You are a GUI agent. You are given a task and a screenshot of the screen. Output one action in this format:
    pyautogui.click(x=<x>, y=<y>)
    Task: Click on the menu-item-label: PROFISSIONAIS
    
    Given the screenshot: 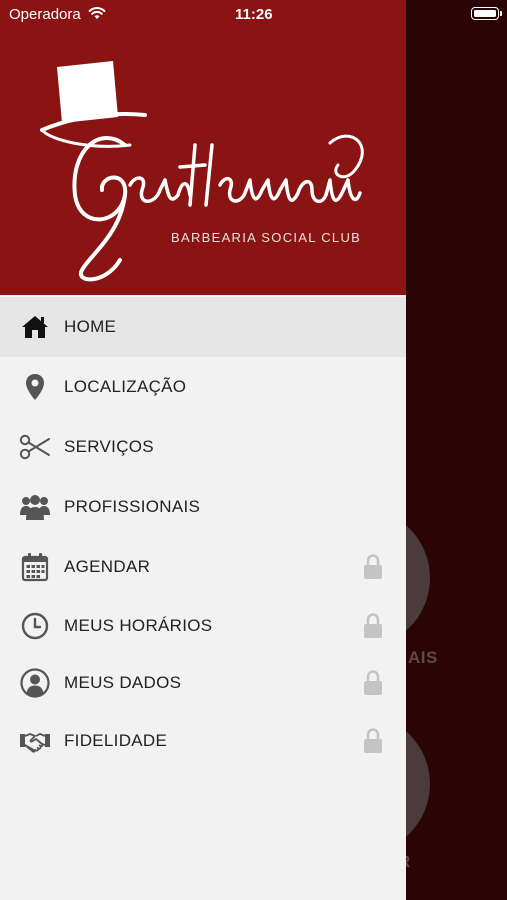 What is the action you would take?
    pyautogui.click(x=132, y=506)
    